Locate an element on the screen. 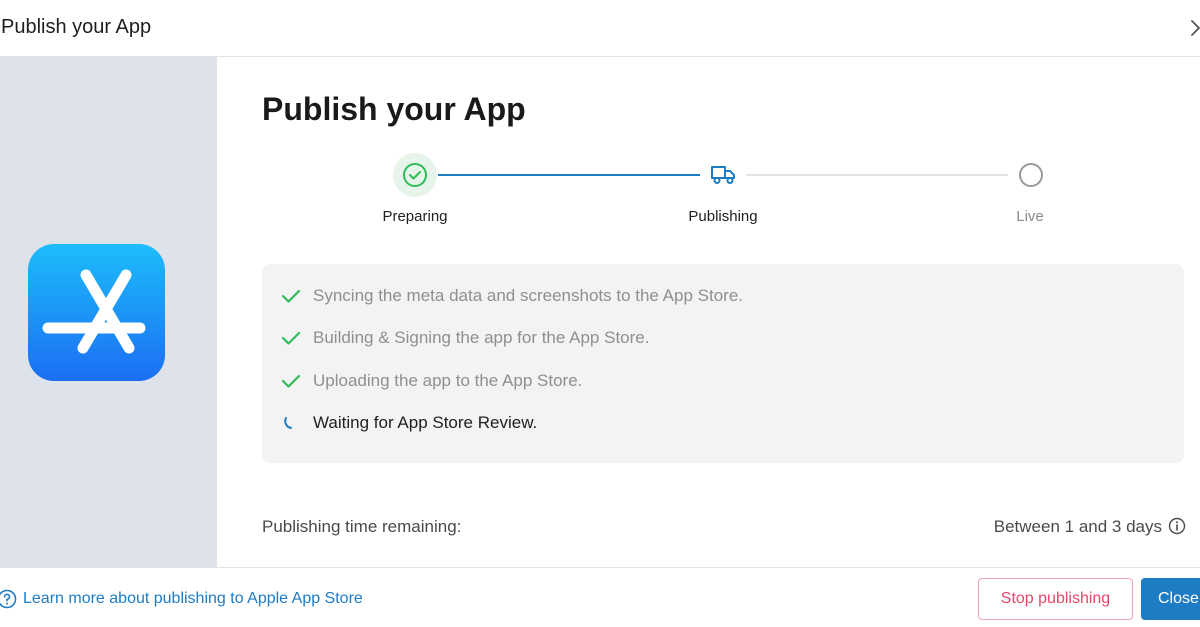 The width and height of the screenshot is (1200, 627). step-label-live: Live is located at coordinates (1030, 216).